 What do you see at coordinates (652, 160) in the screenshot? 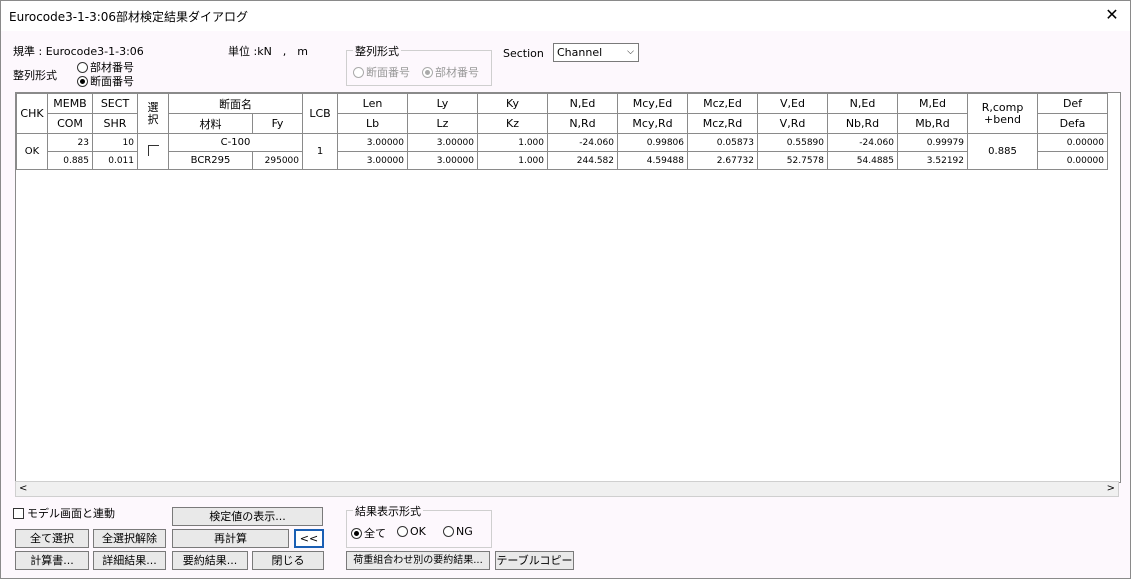
I see `cell-mcy-rd: 4.59488` at bounding box center [652, 160].